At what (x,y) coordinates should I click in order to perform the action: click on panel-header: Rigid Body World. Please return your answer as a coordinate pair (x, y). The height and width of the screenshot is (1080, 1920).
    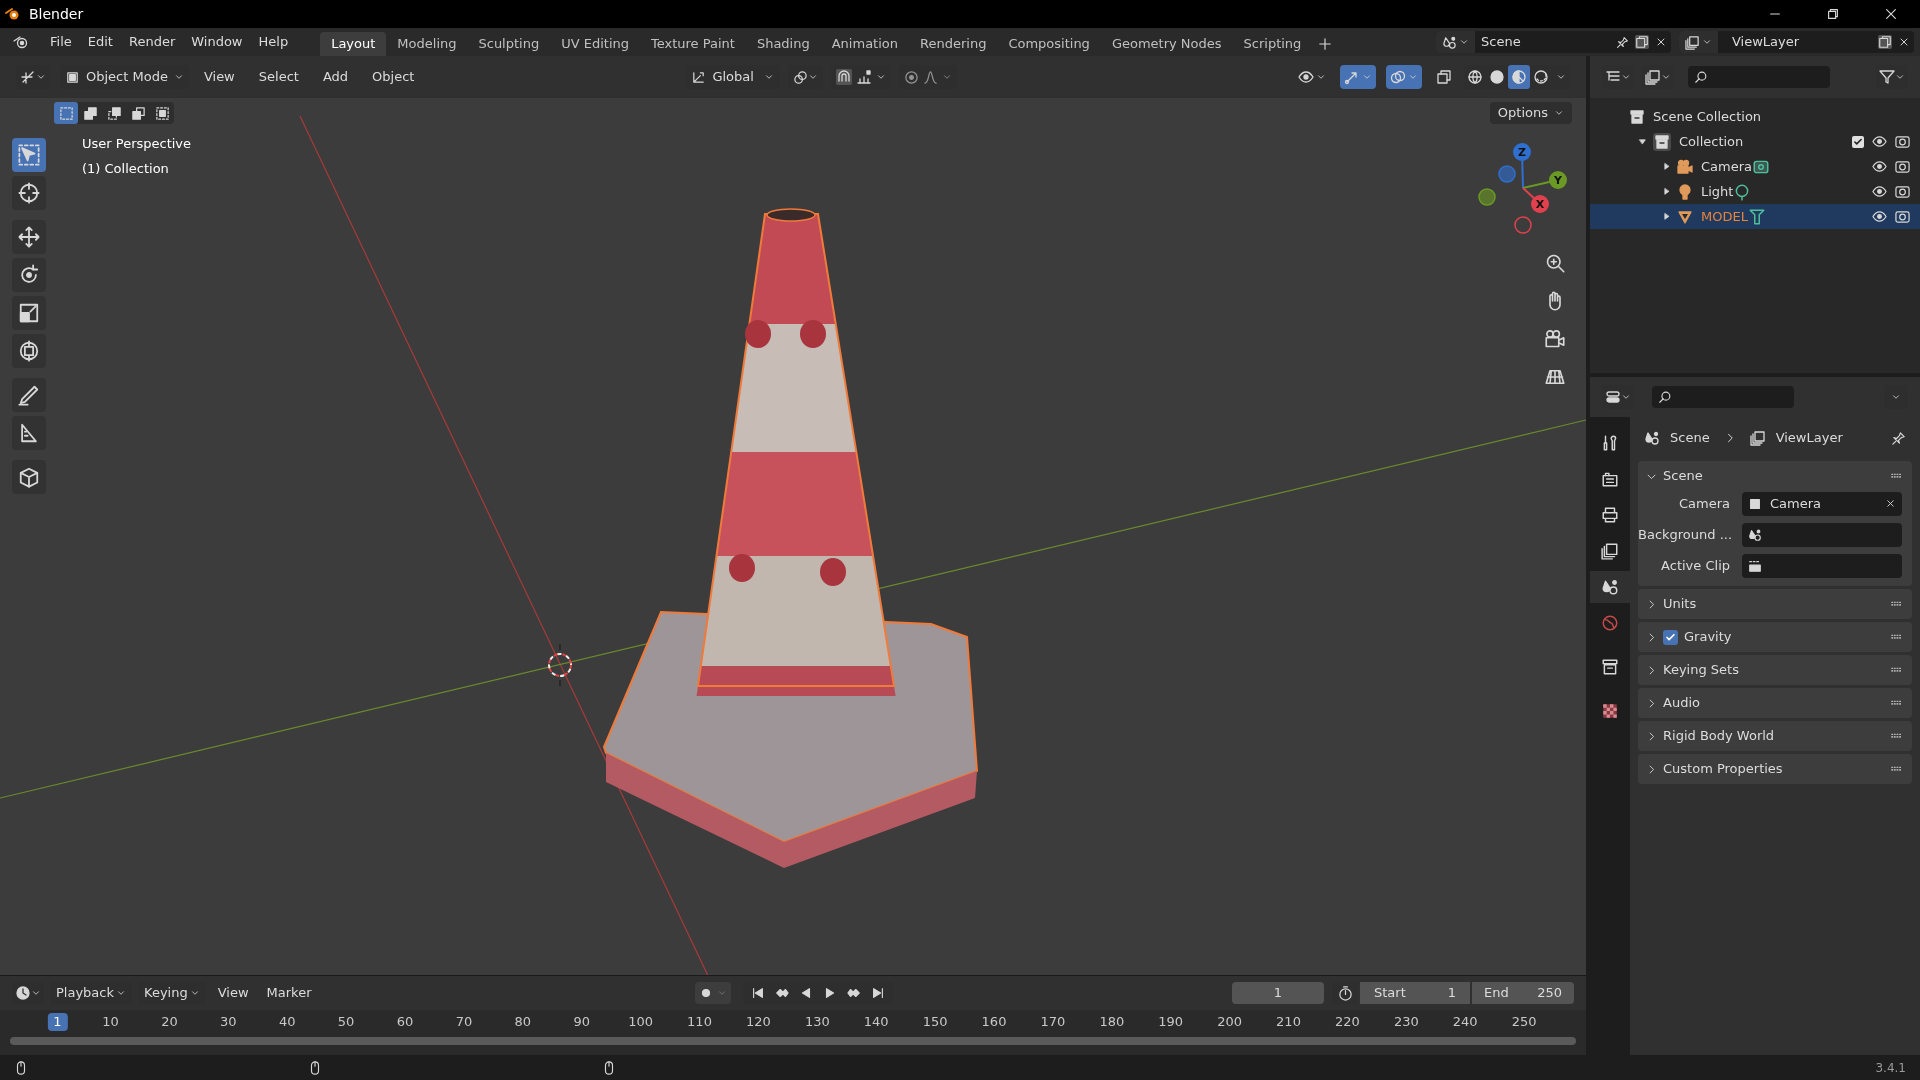
    Looking at the image, I should click on (1775, 736).